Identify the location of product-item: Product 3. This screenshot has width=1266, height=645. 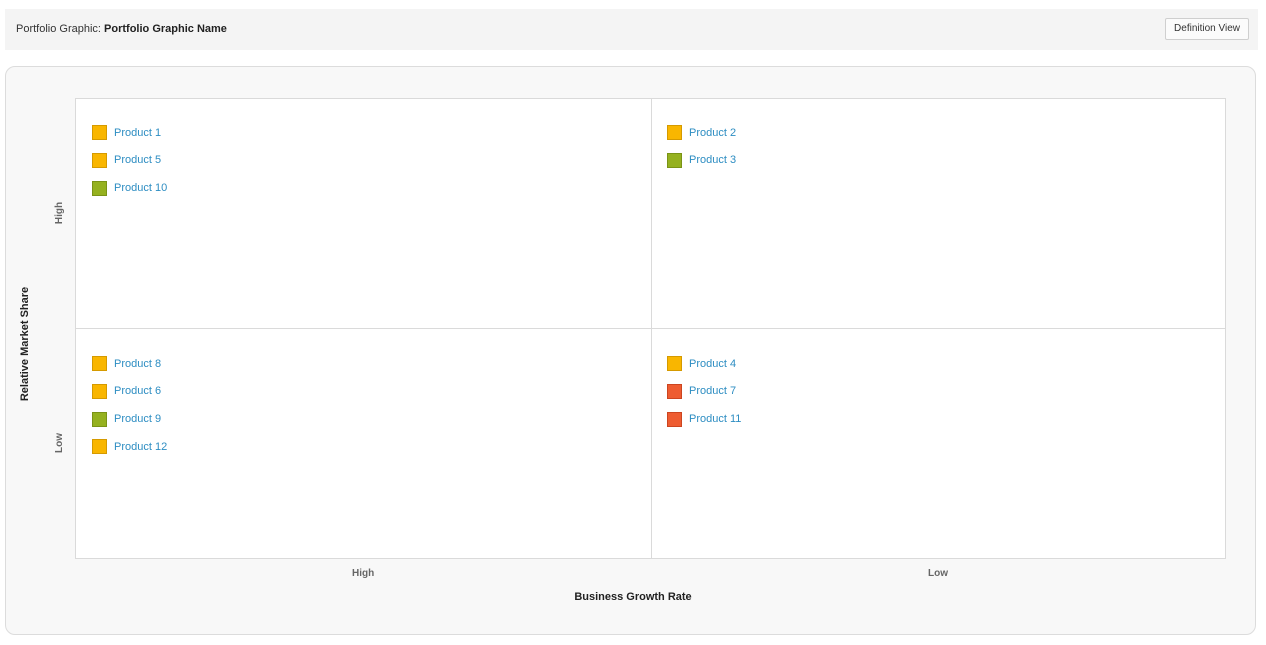
(947, 160).